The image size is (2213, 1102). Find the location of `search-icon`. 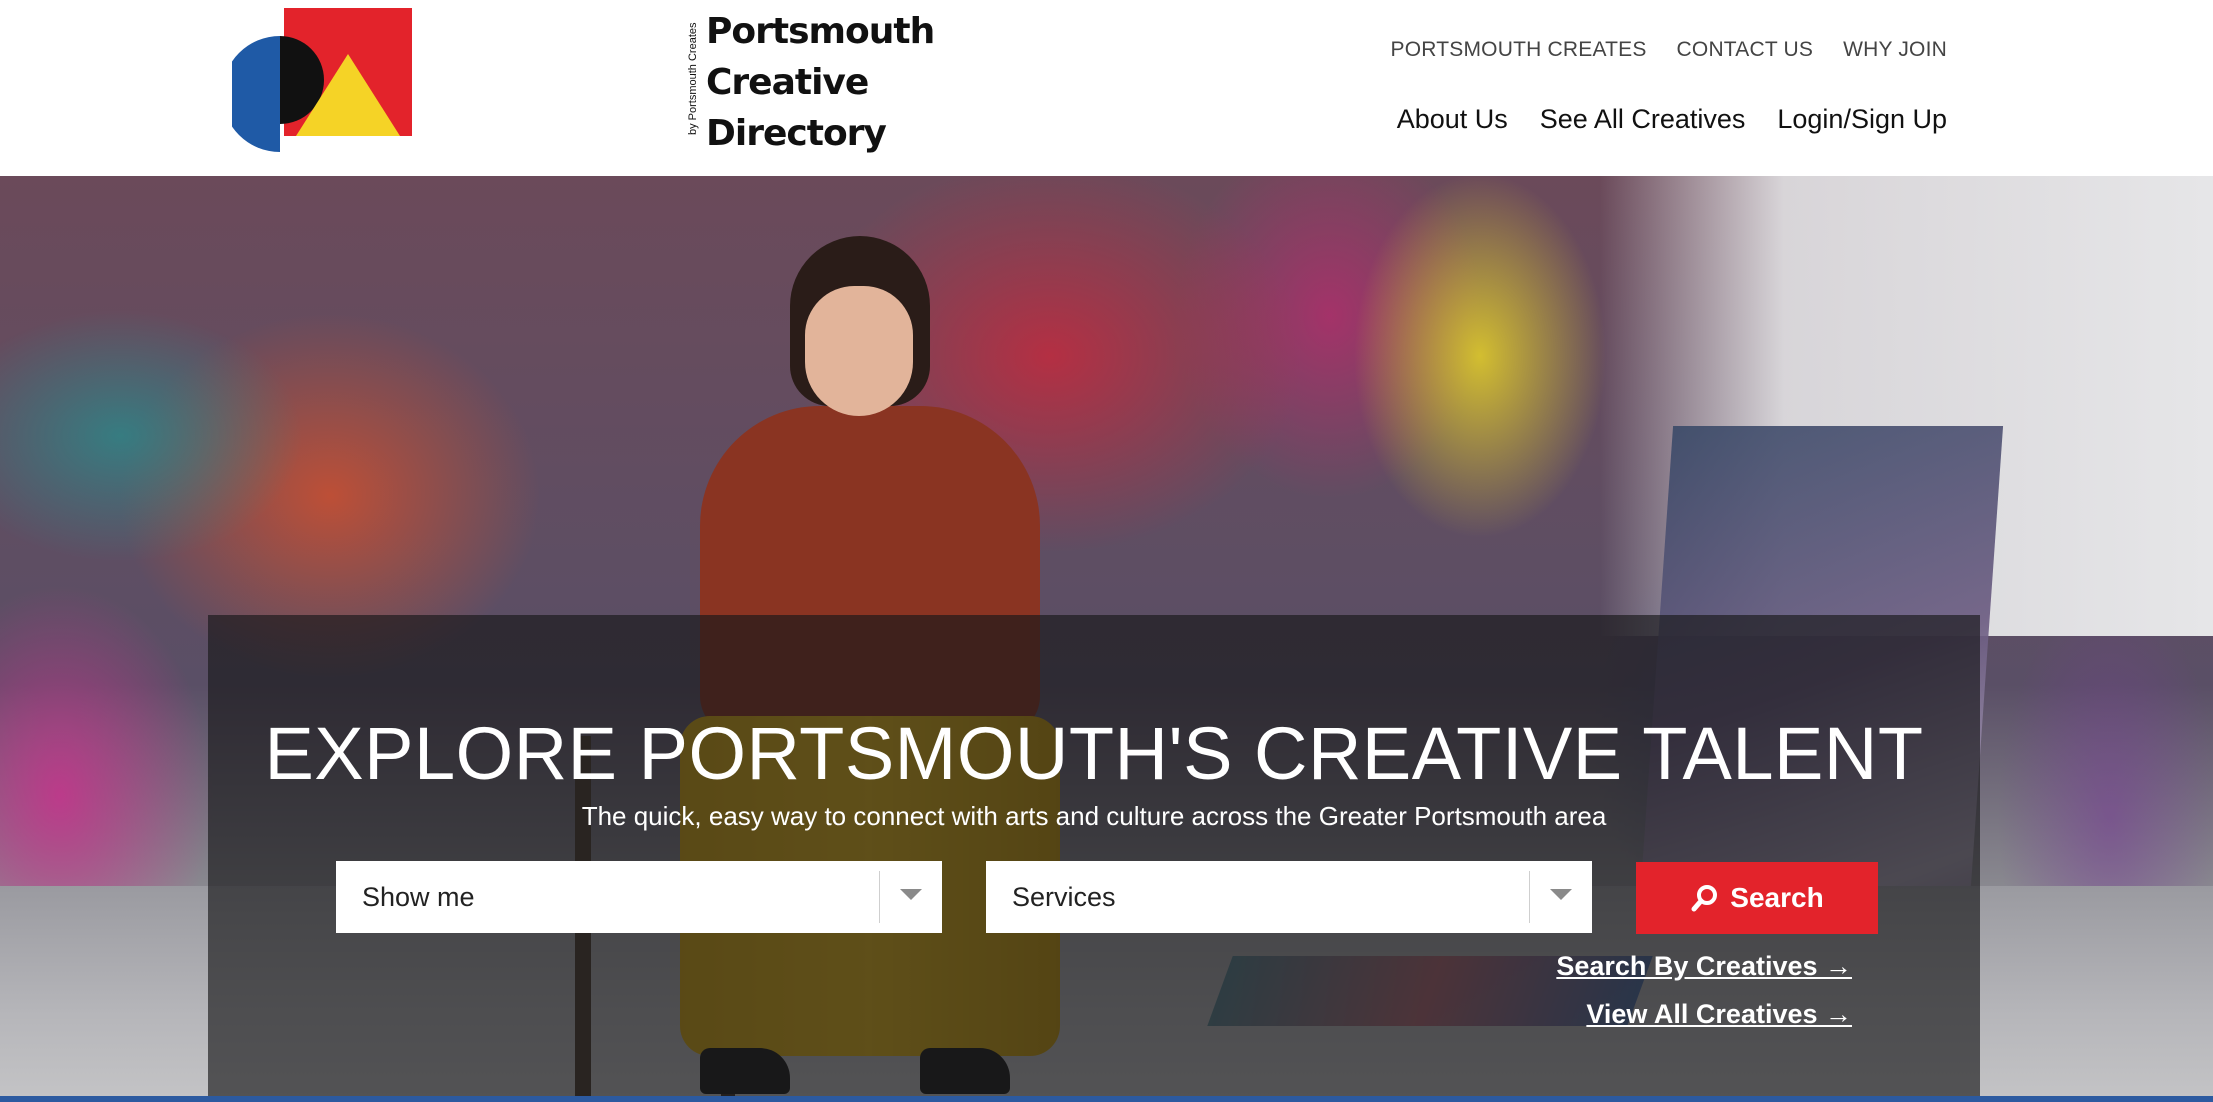

search-icon is located at coordinates (1704, 898).